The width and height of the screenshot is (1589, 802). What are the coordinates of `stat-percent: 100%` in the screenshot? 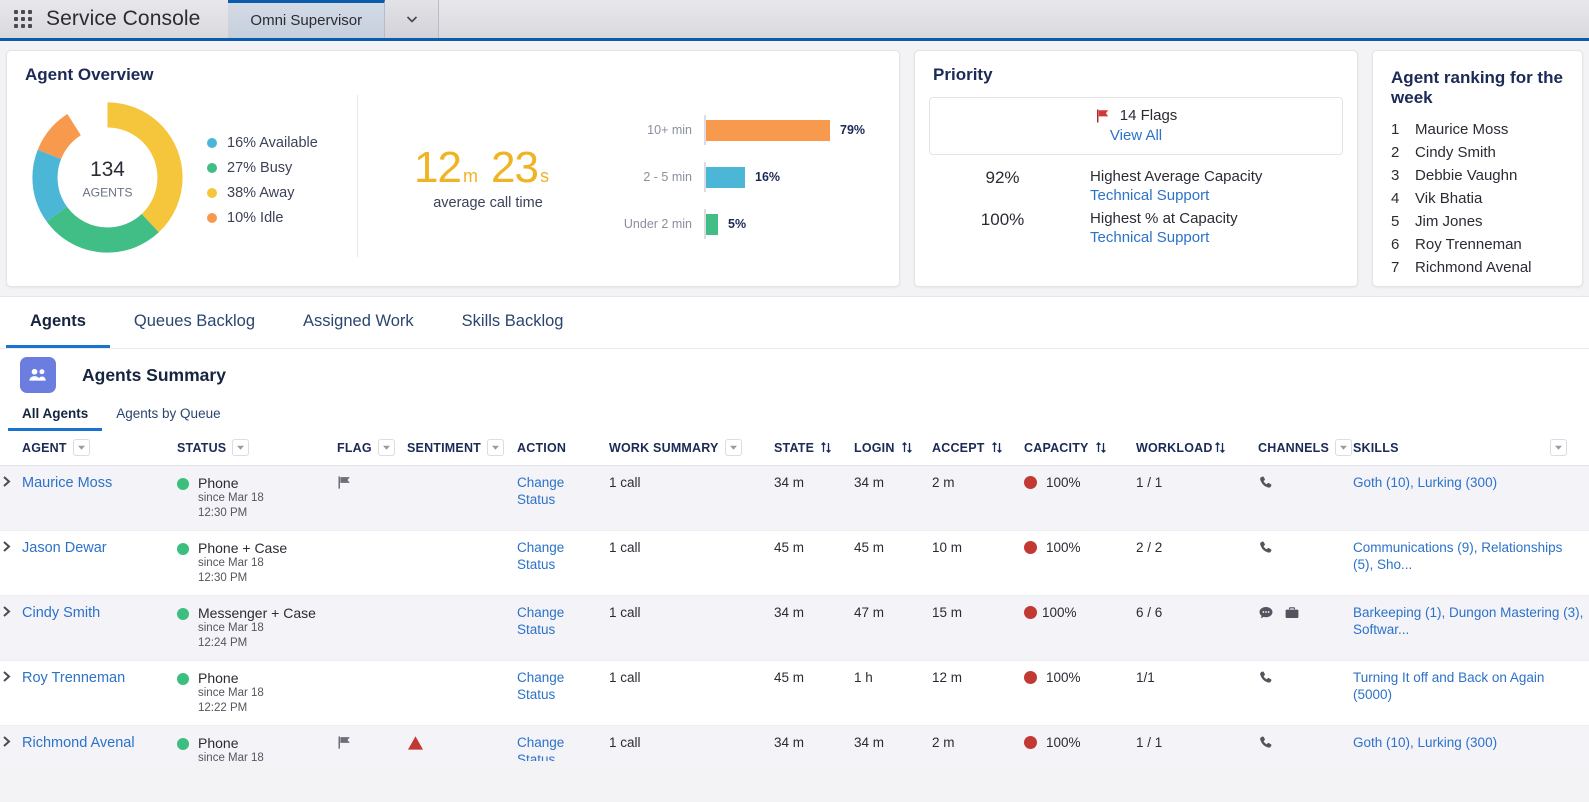 It's located at (1002, 219).